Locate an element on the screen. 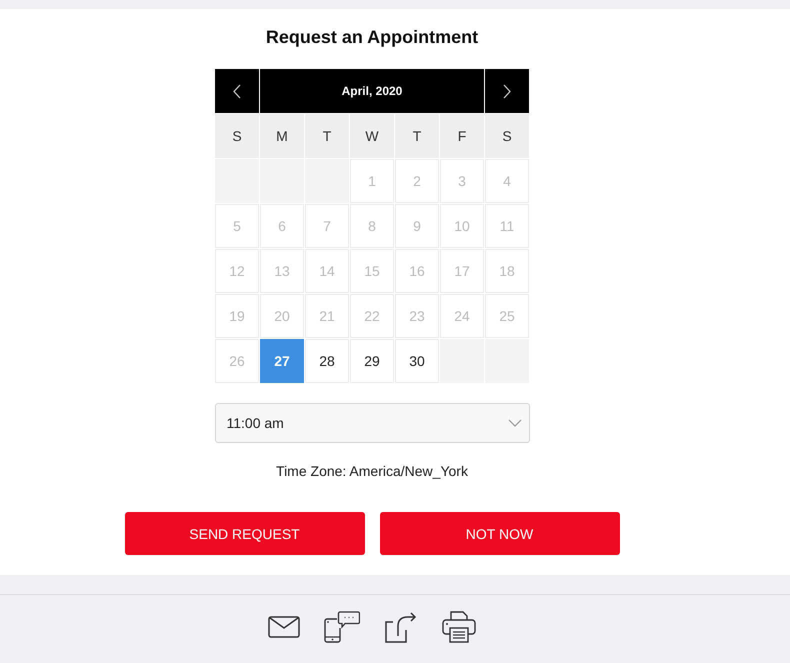 This screenshot has width=790, height=663. calendar-day: 13 is located at coordinates (282, 271).